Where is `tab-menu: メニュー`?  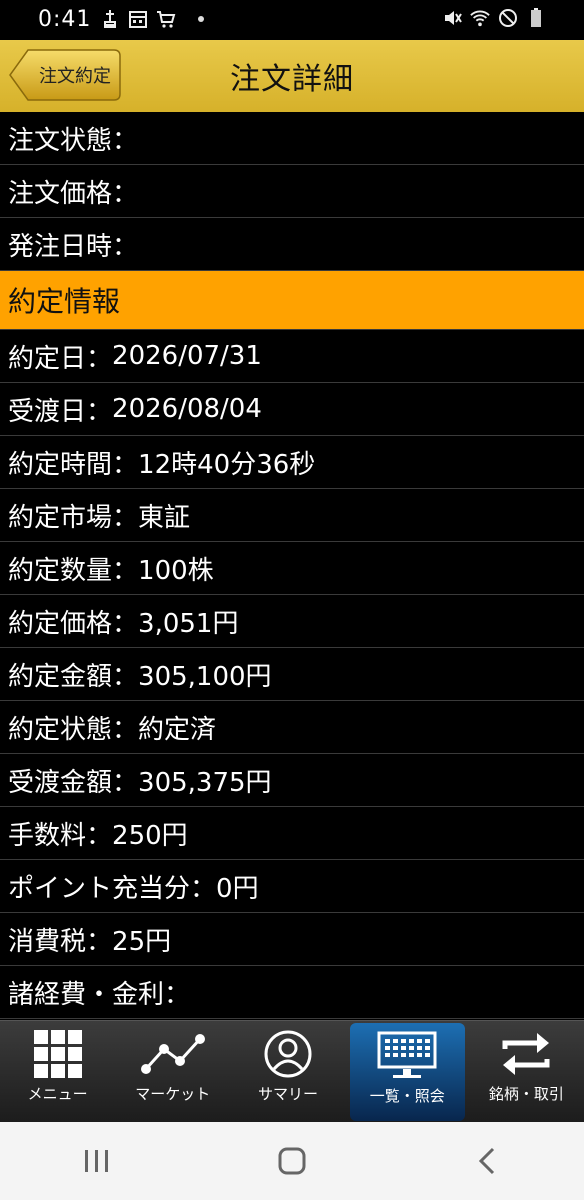
tab-menu: メニュー is located at coordinates (57, 1072).